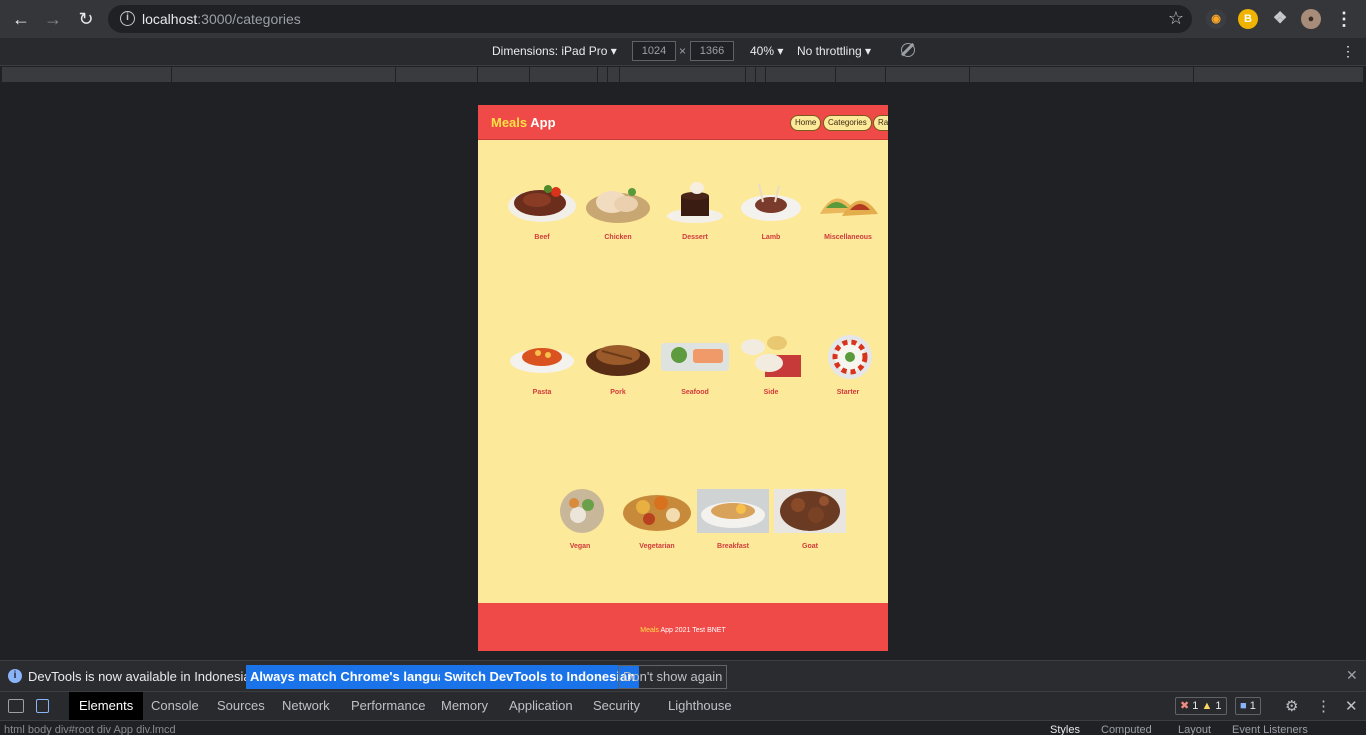 This screenshot has height=735, width=1366. Describe the element at coordinates (523, 122) in the screenshot. I see `app-brand: Meals App` at that location.